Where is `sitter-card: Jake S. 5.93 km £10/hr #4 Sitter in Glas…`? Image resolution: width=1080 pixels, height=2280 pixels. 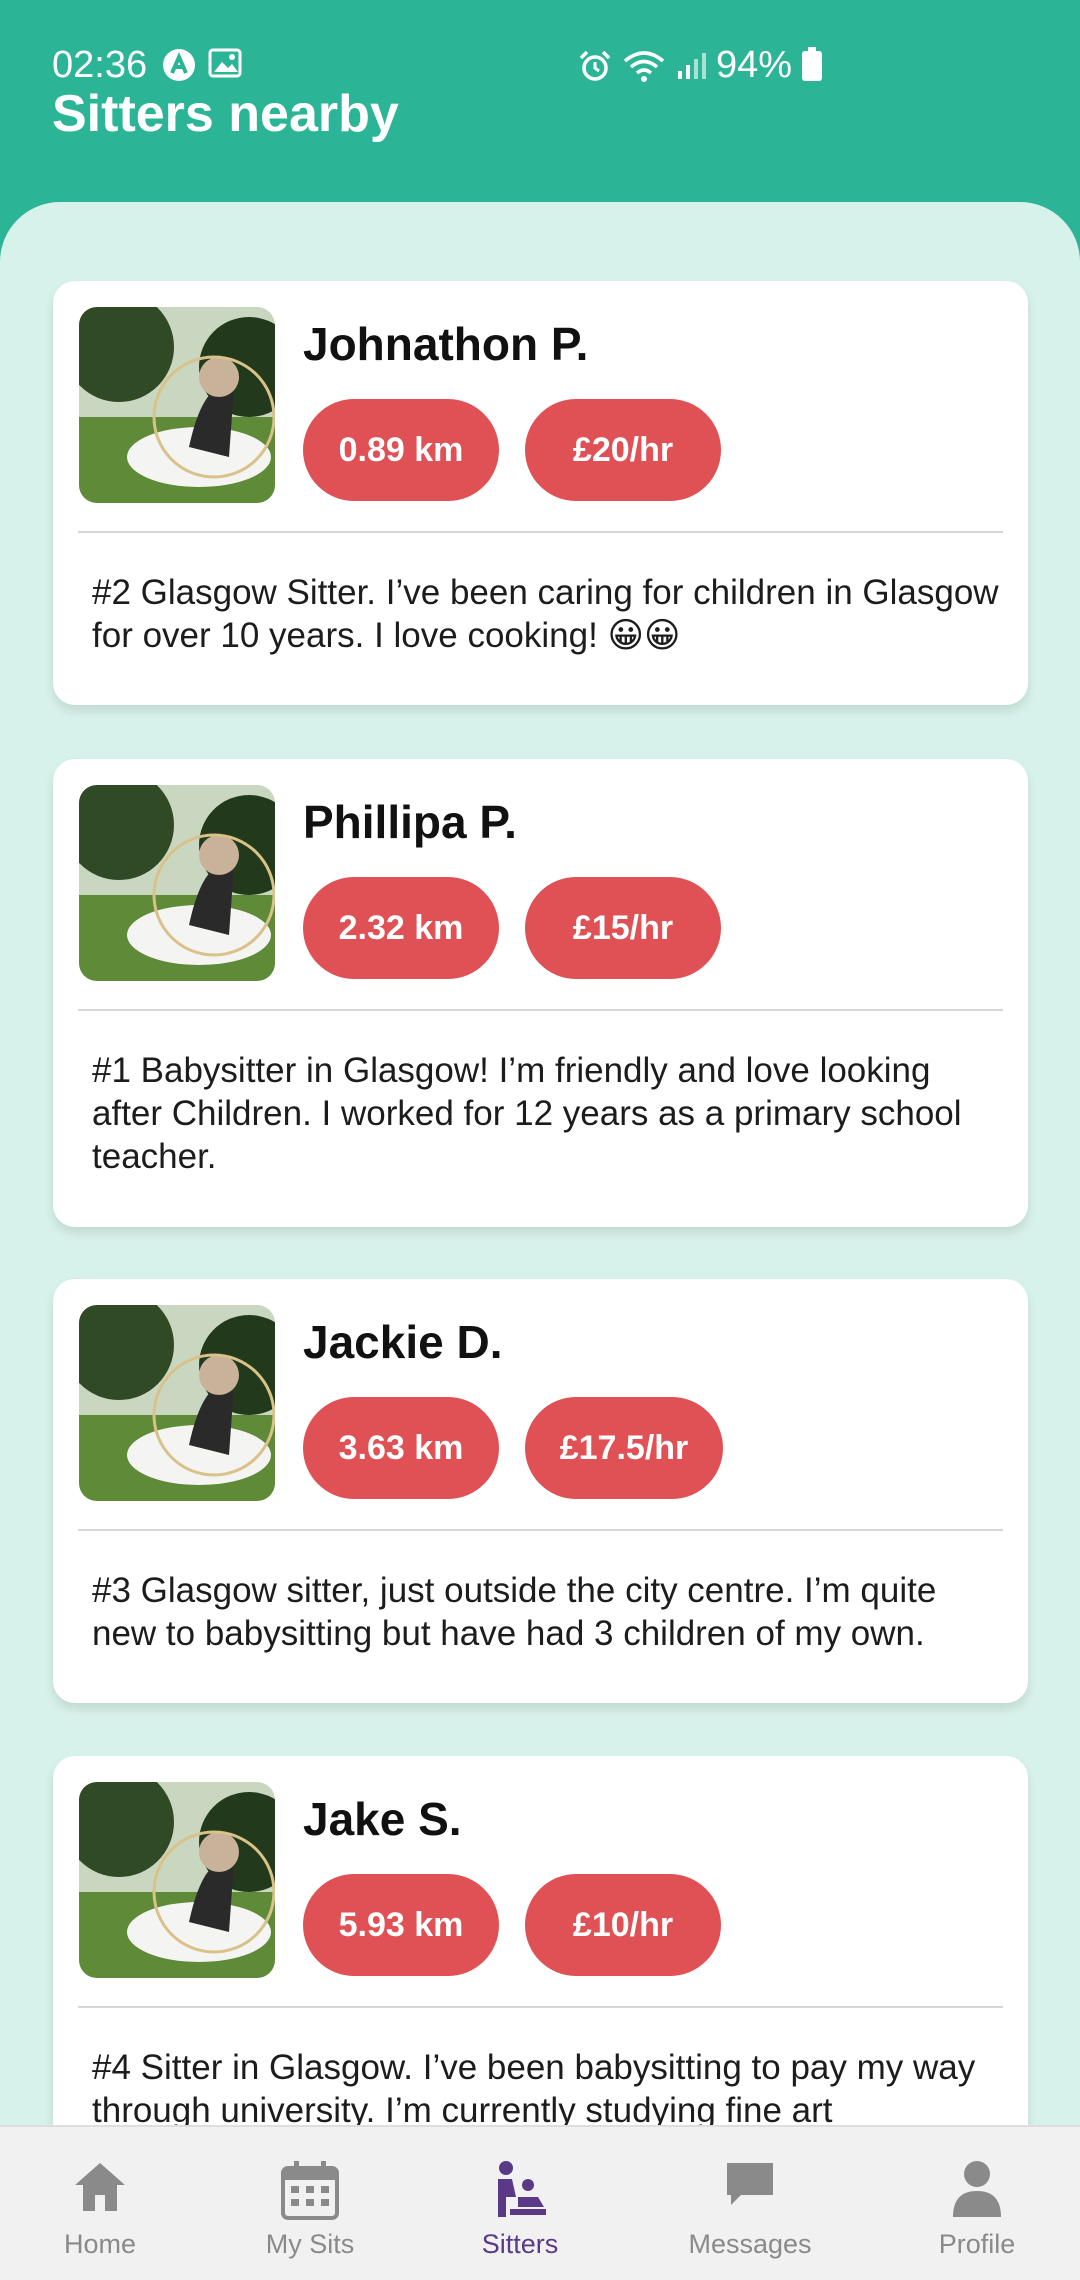 sitter-card: Jake S. 5.93 km £10/hr #4 Sitter in Glas… is located at coordinates (540, 1941).